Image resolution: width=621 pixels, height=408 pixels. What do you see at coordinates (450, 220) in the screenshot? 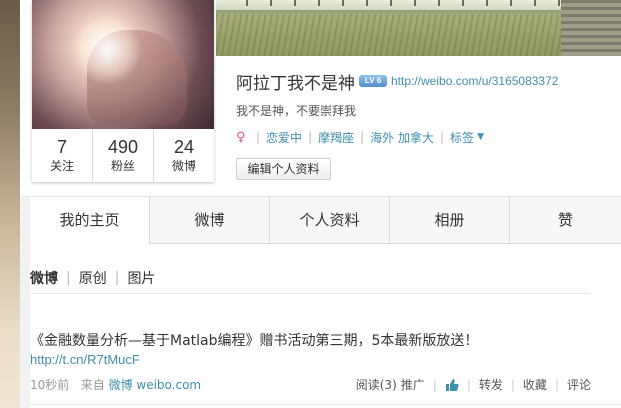
I see `tab-albums: 相册` at bounding box center [450, 220].